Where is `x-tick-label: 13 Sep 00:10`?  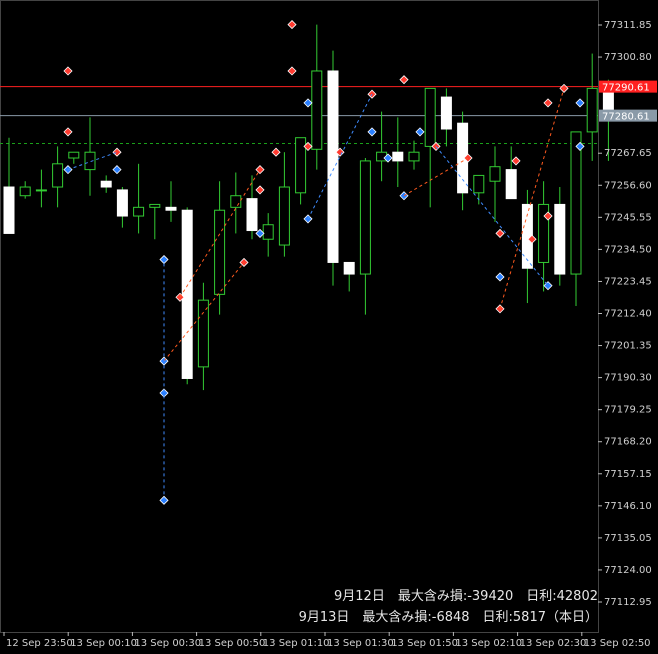 x-tick-label: 13 Sep 00:10 is located at coordinates (103, 643).